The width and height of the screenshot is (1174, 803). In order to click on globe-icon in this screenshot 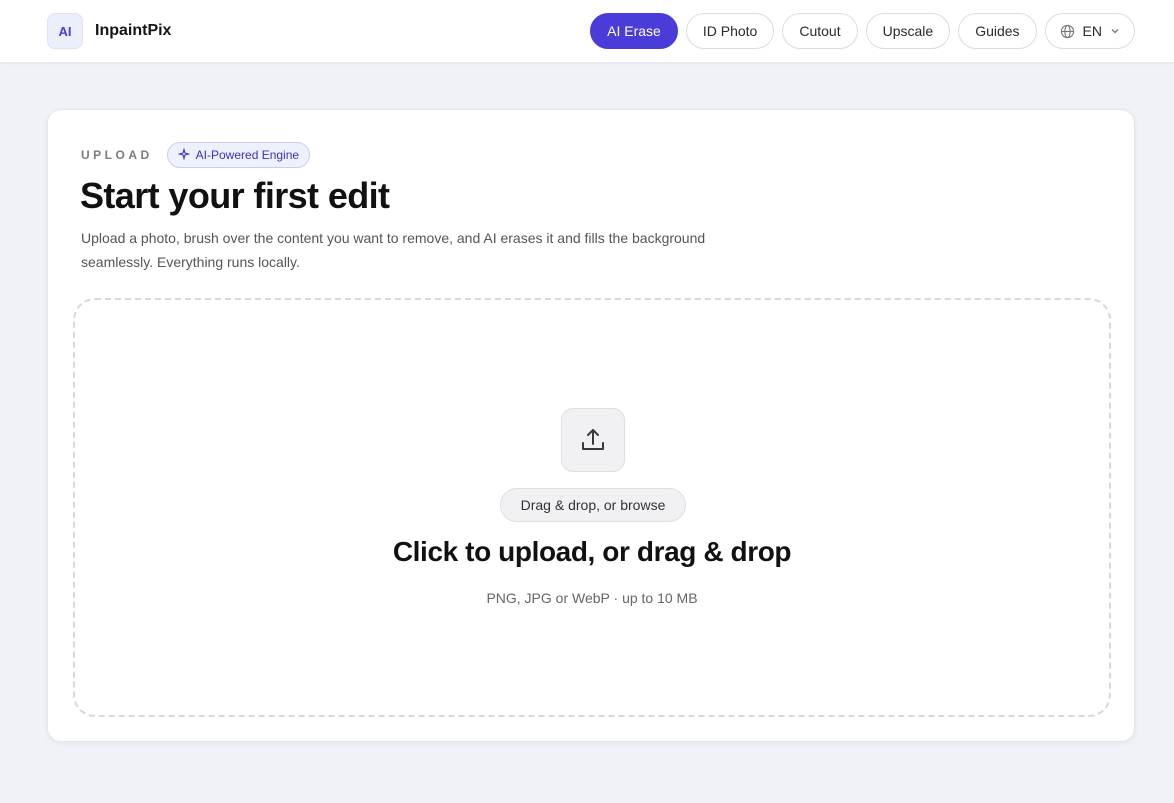, I will do `click(1067, 31)`.